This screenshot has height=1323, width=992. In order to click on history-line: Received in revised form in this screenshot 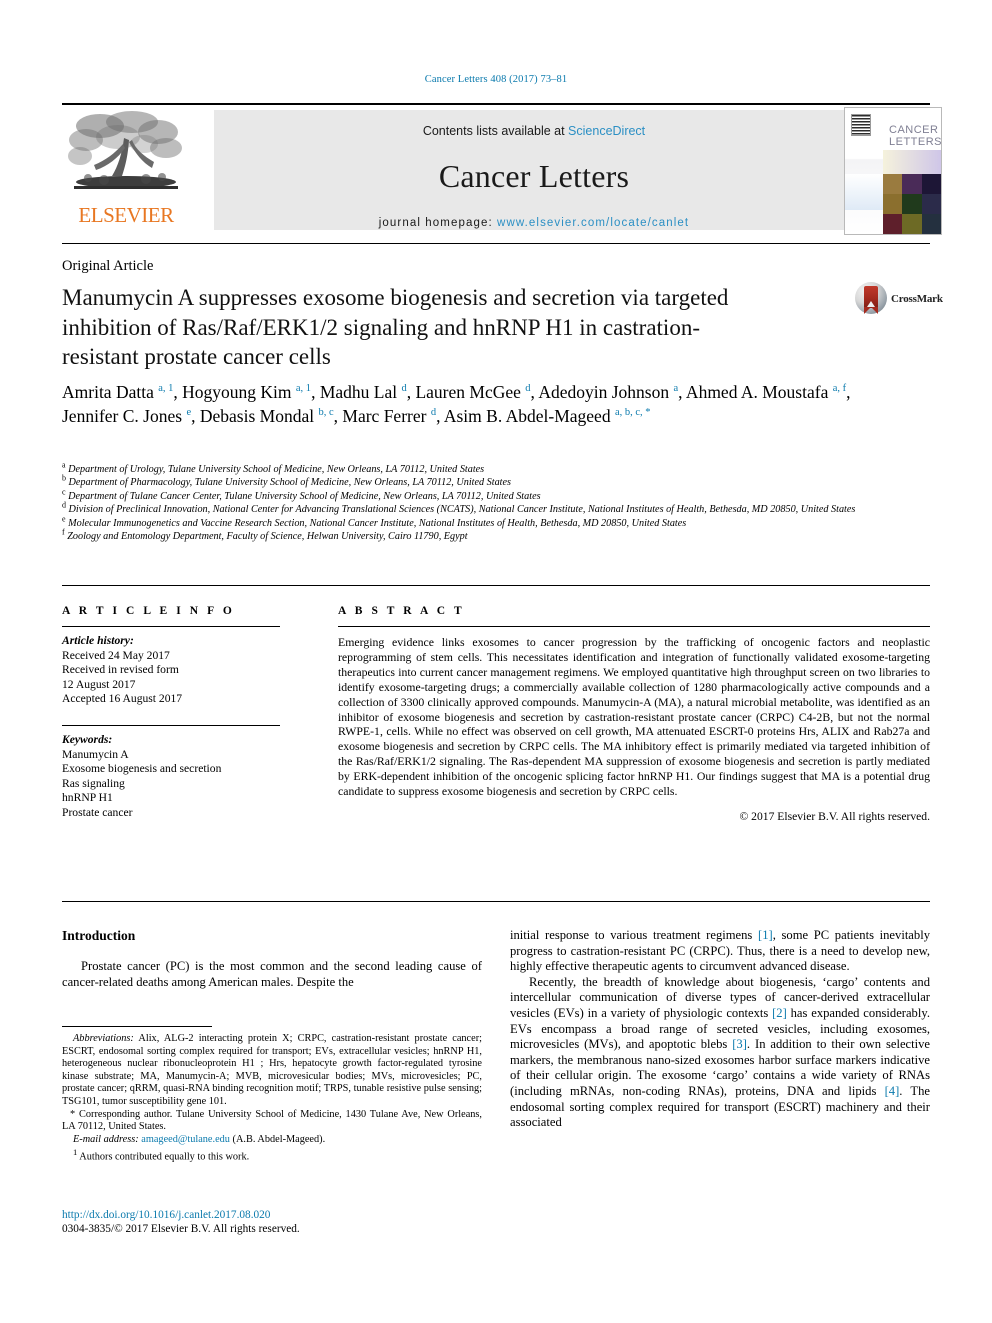, I will do `click(120, 670)`.